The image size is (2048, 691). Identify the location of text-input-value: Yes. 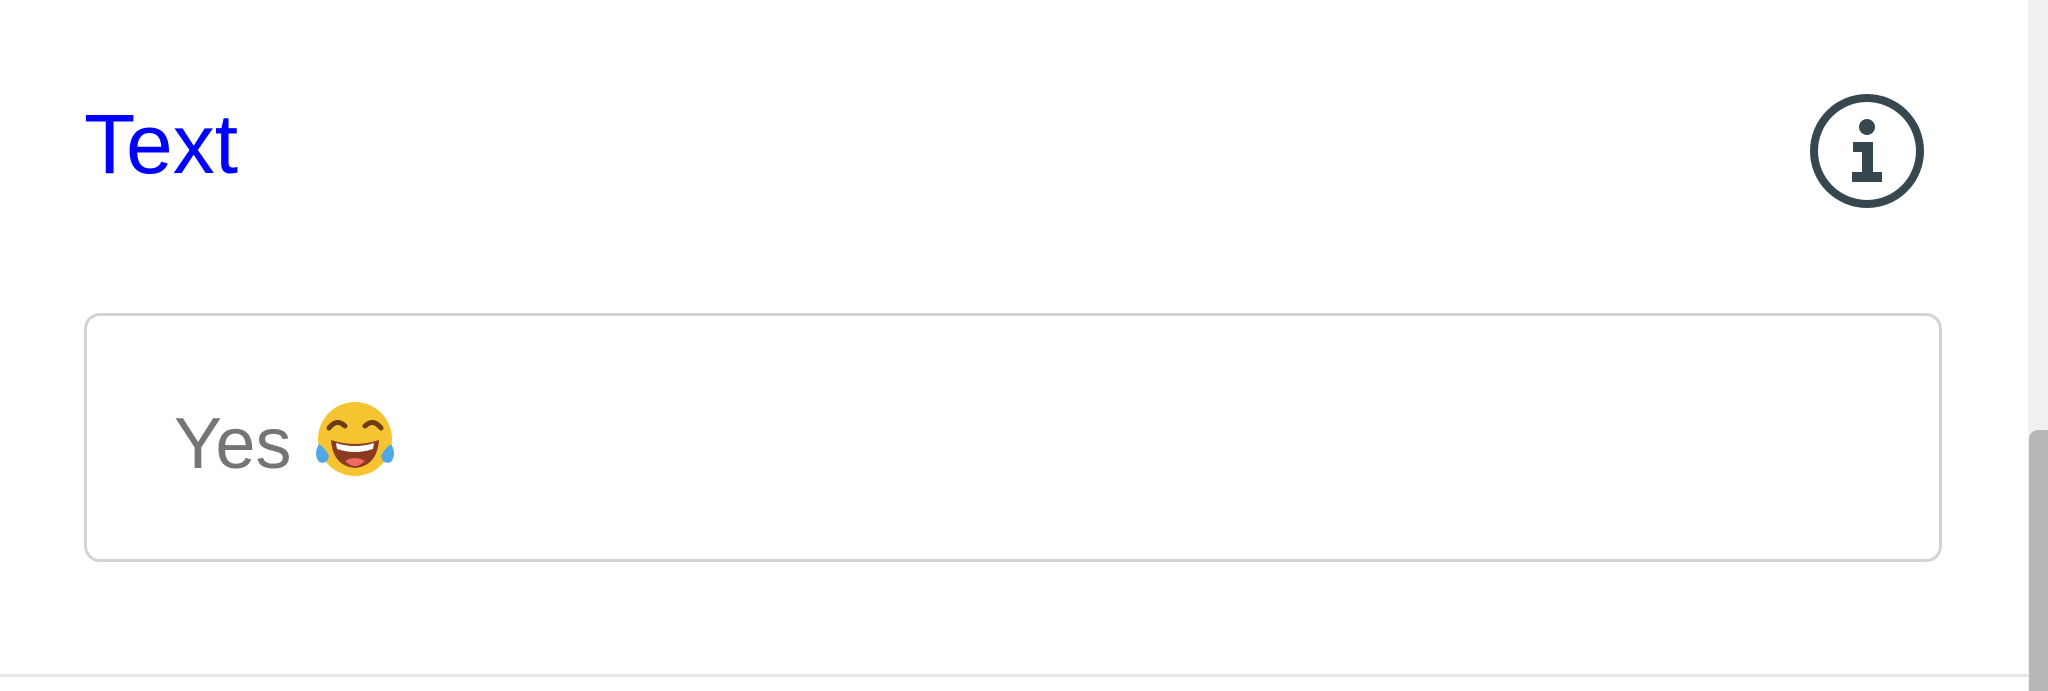
(286, 440).